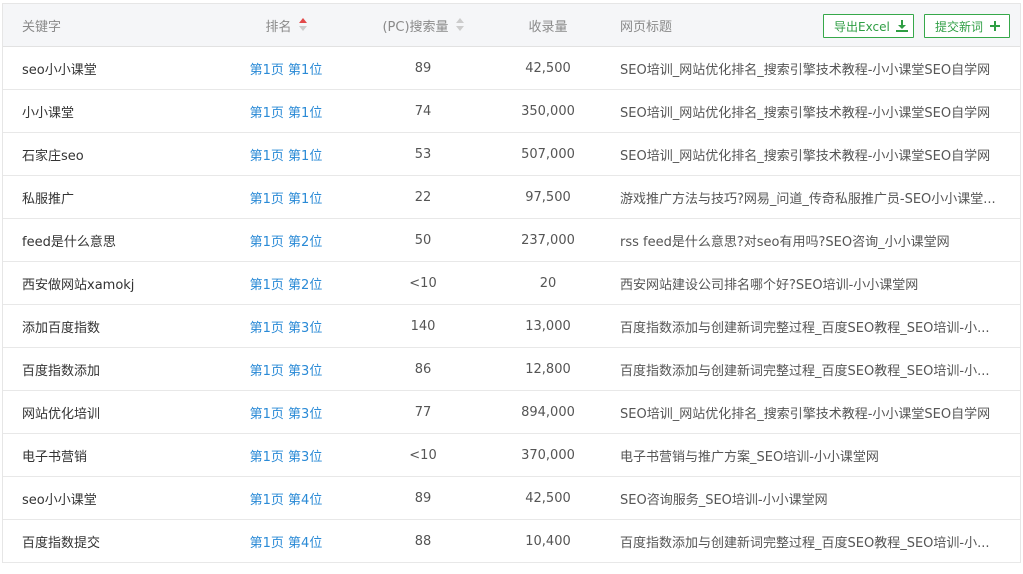 The image size is (1023, 574). What do you see at coordinates (53, 156) in the screenshot?
I see `keyword-text: 石家庄seo` at bounding box center [53, 156].